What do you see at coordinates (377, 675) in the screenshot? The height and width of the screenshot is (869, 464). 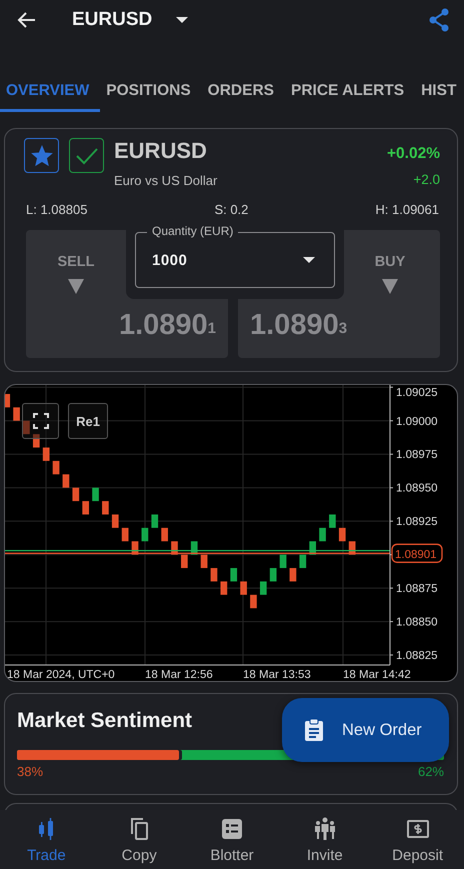 I see `axis-label: 18 Mar 14:42` at bounding box center [377, 675].